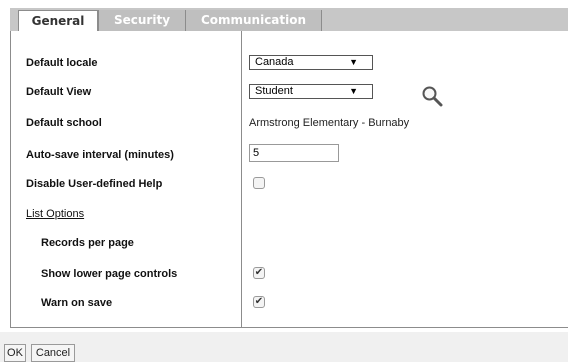  What do you see at coordinates (274, 91) in the screenshot?
I see `default-view-value: Student` at bounding box center [274, 91].